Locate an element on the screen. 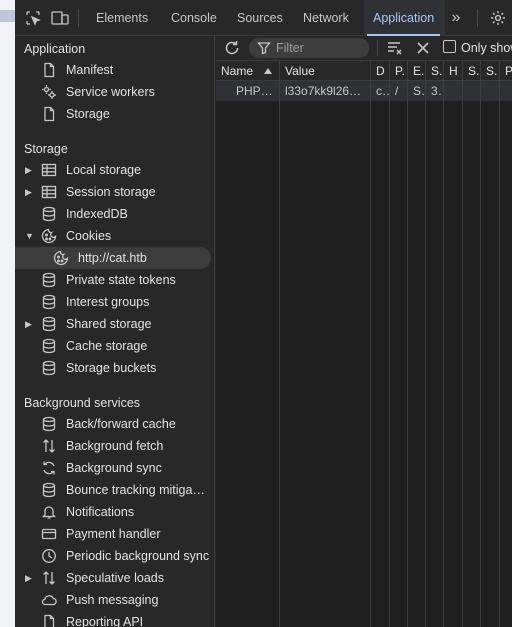 This screenshot has width=512, height=627. sidebar-item-local-storage: ▶ Local storage is located at coordinates (114, 170).